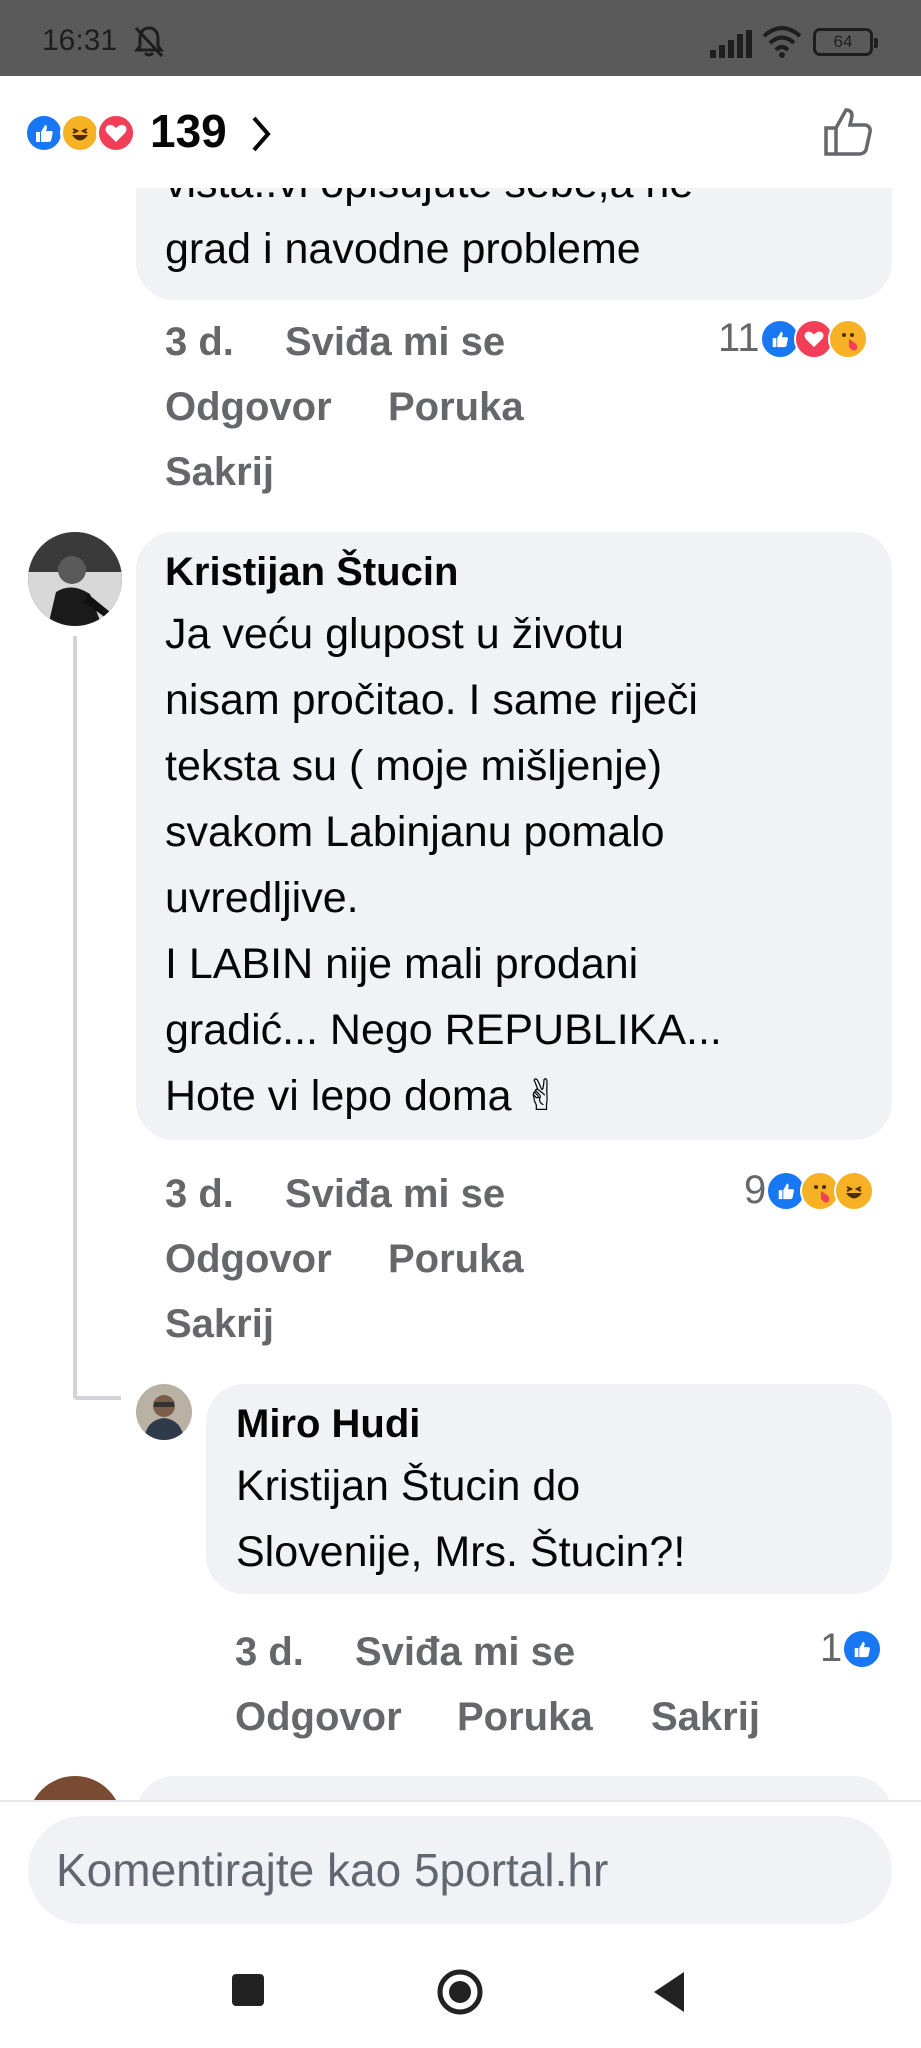  What do you see at coordinates (514, 1788) in the screenshot?
I see `comment-bubble` at bounding box center [514, 1788].